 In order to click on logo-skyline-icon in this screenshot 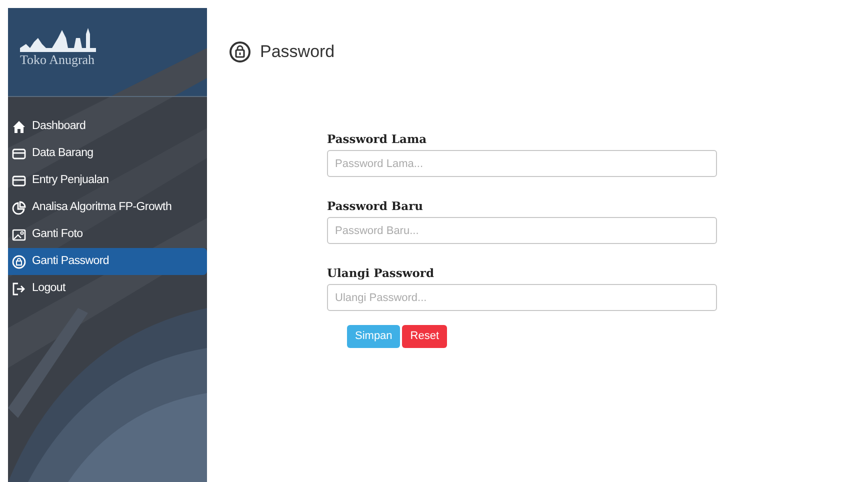, I will do `click(58, 39)`.